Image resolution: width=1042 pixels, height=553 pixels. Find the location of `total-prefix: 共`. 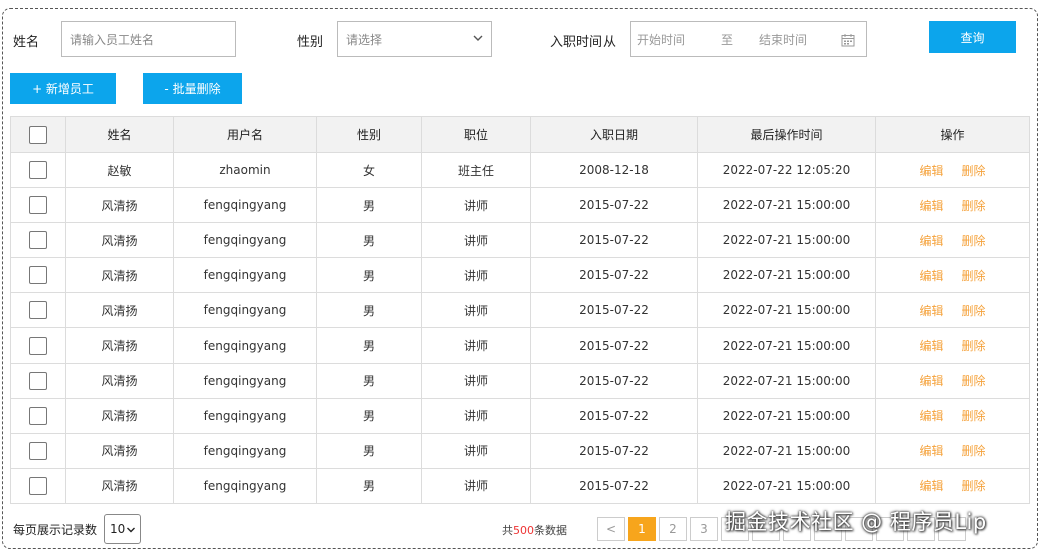

total-prefix: 共 is located at coordinates (507, 530).